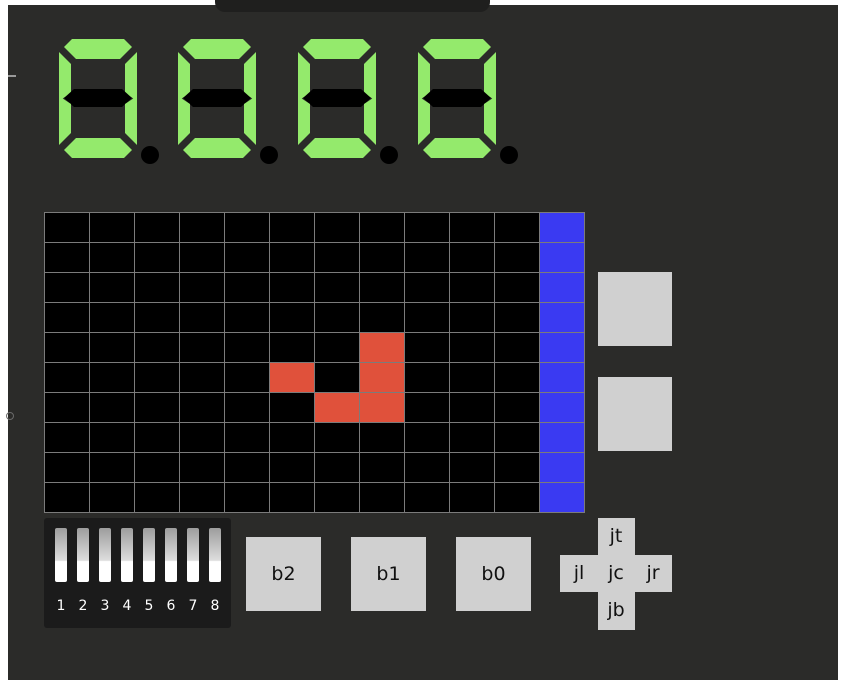 The image size is (845, 684). I want to click on button-b1: b1, so click(388, 574).